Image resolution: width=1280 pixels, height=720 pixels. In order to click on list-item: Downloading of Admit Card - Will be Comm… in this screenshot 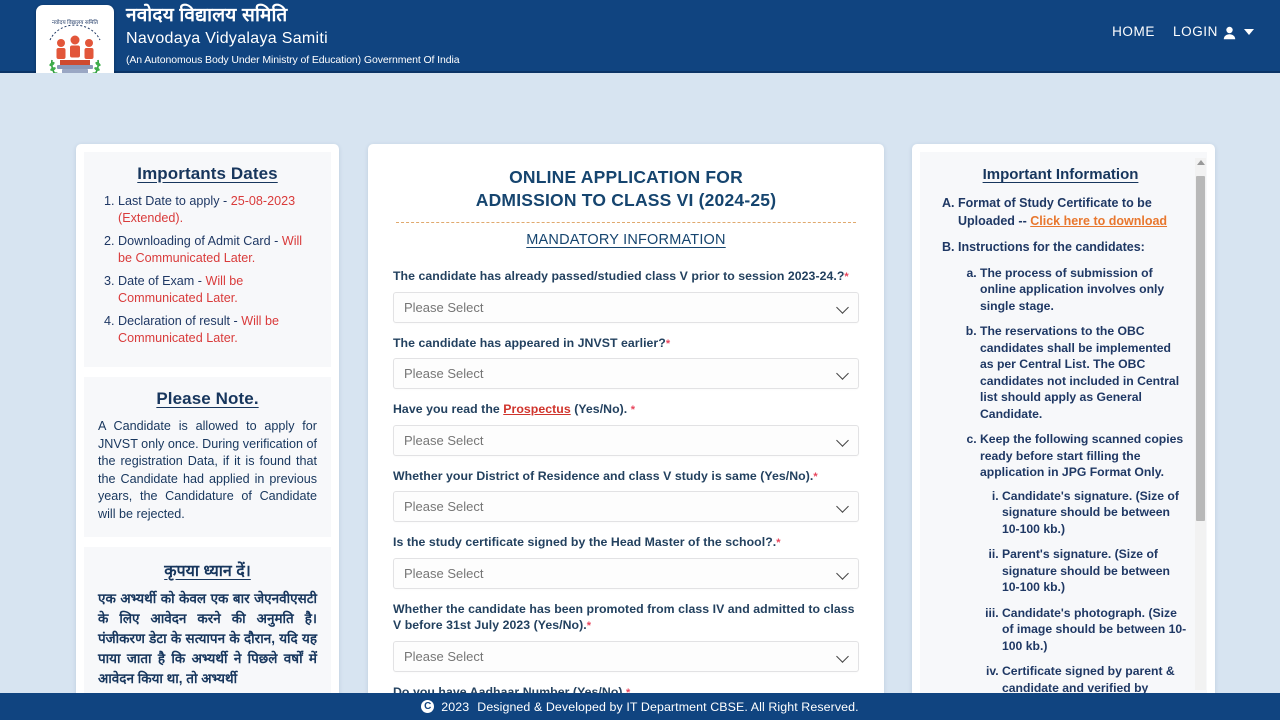, I will do `click(217, 250)`.